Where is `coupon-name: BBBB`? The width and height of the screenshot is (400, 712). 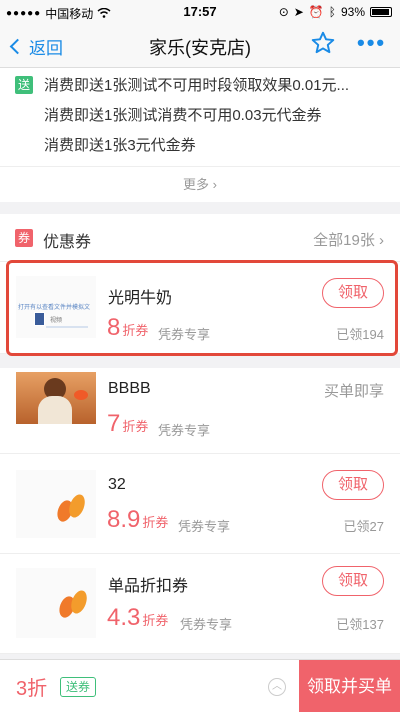
coupon-name: BBBB is located at coordinates (129, 388).